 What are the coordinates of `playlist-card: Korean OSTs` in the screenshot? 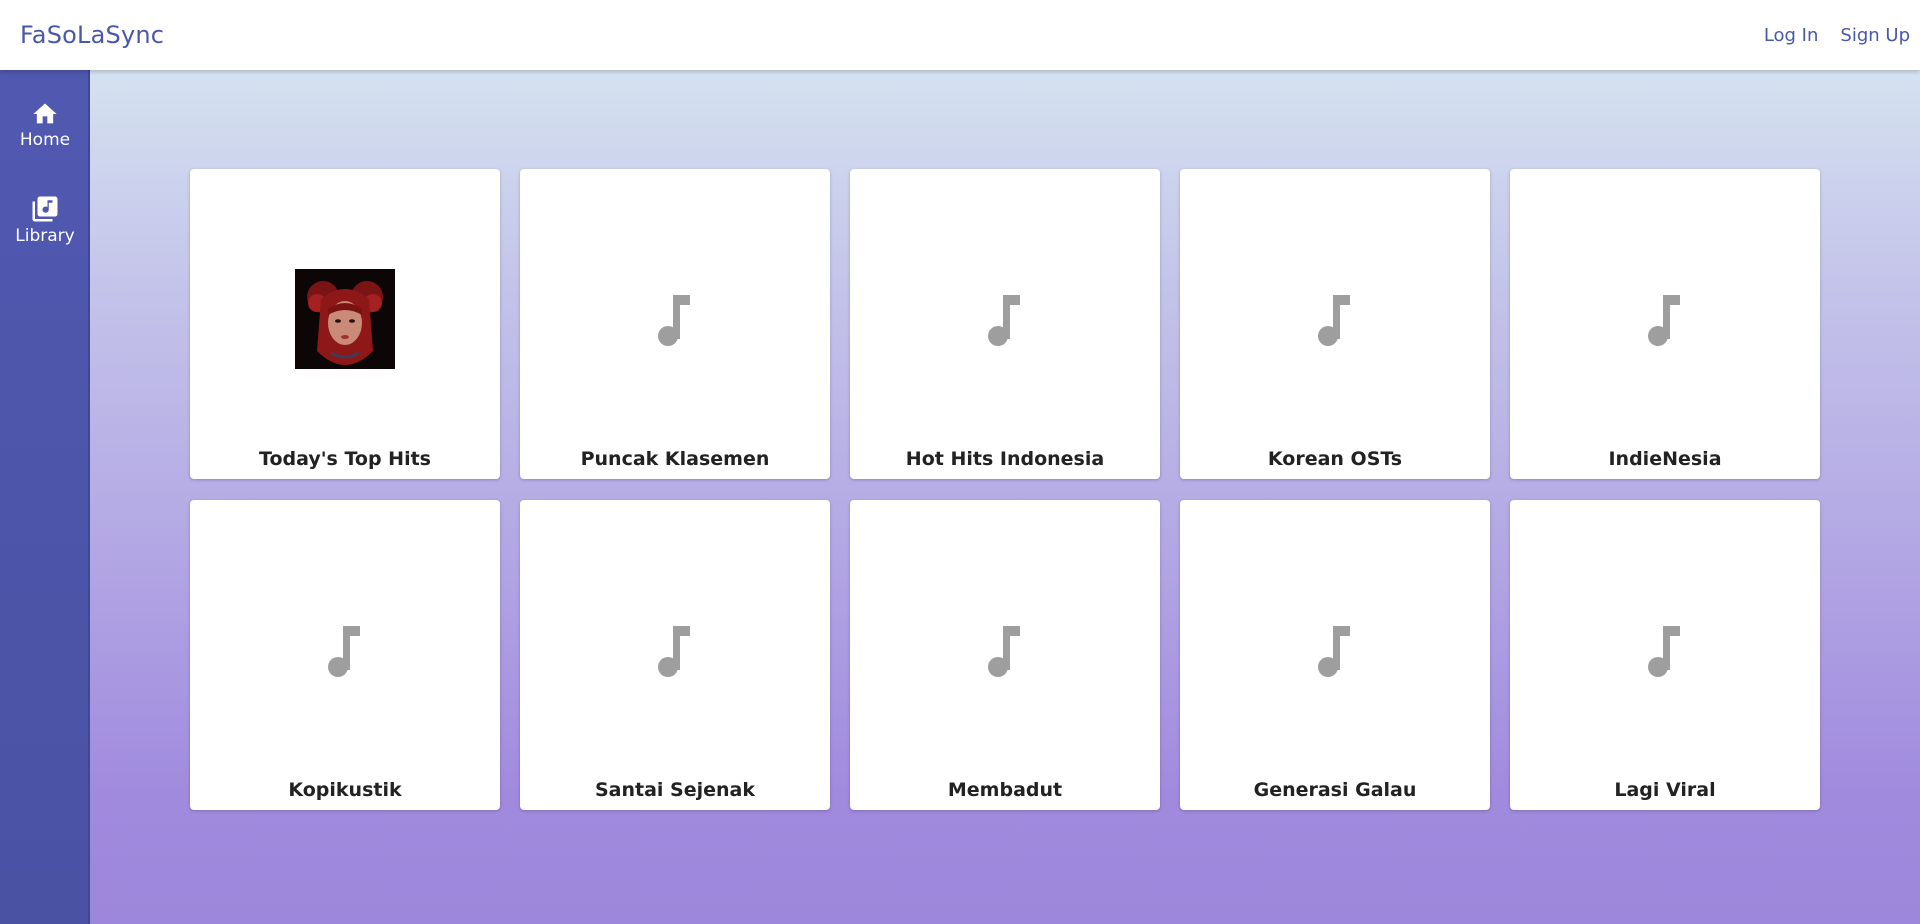 It's located at (1335, 324).